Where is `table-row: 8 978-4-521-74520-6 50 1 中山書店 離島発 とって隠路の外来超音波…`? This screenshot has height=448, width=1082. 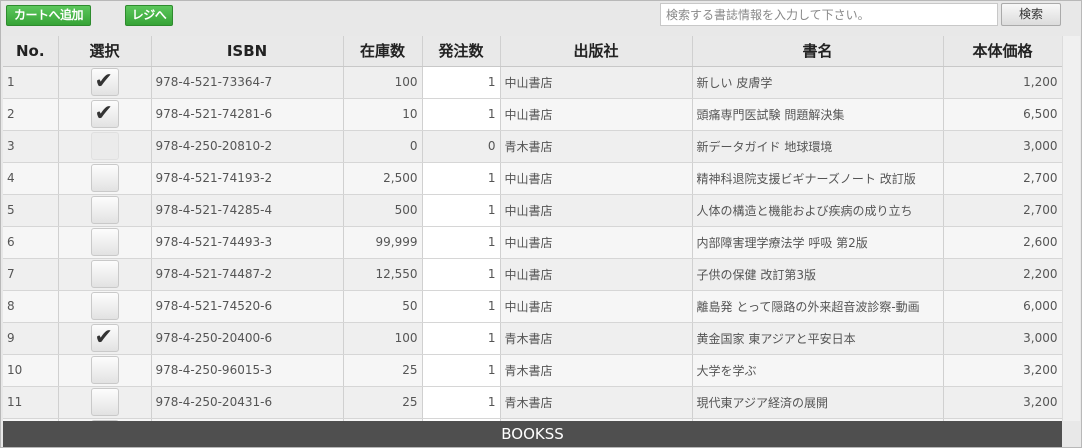 table-row: 8 978-4-521-74520-6 50 1 中山書店 離島発 とって隠路の外来超音波… is located at coordinates (532, 306).